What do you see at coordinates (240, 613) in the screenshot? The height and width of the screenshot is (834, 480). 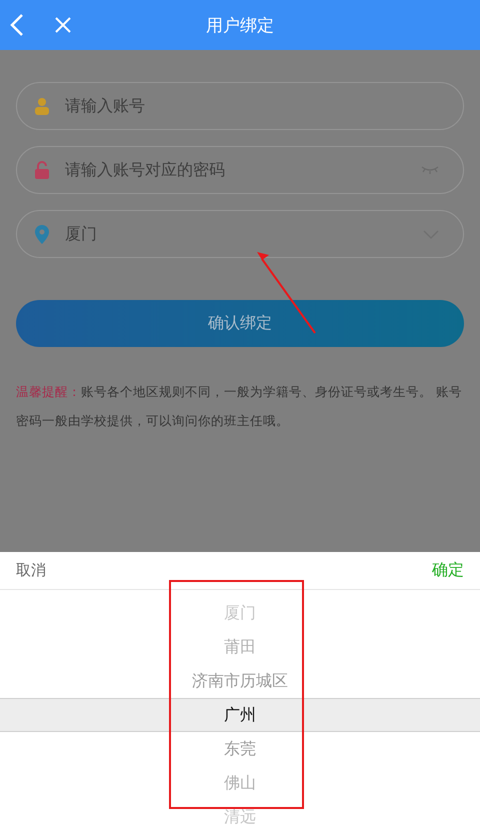 I see `picker-option: 厦门` at bounding box center [240, 613].